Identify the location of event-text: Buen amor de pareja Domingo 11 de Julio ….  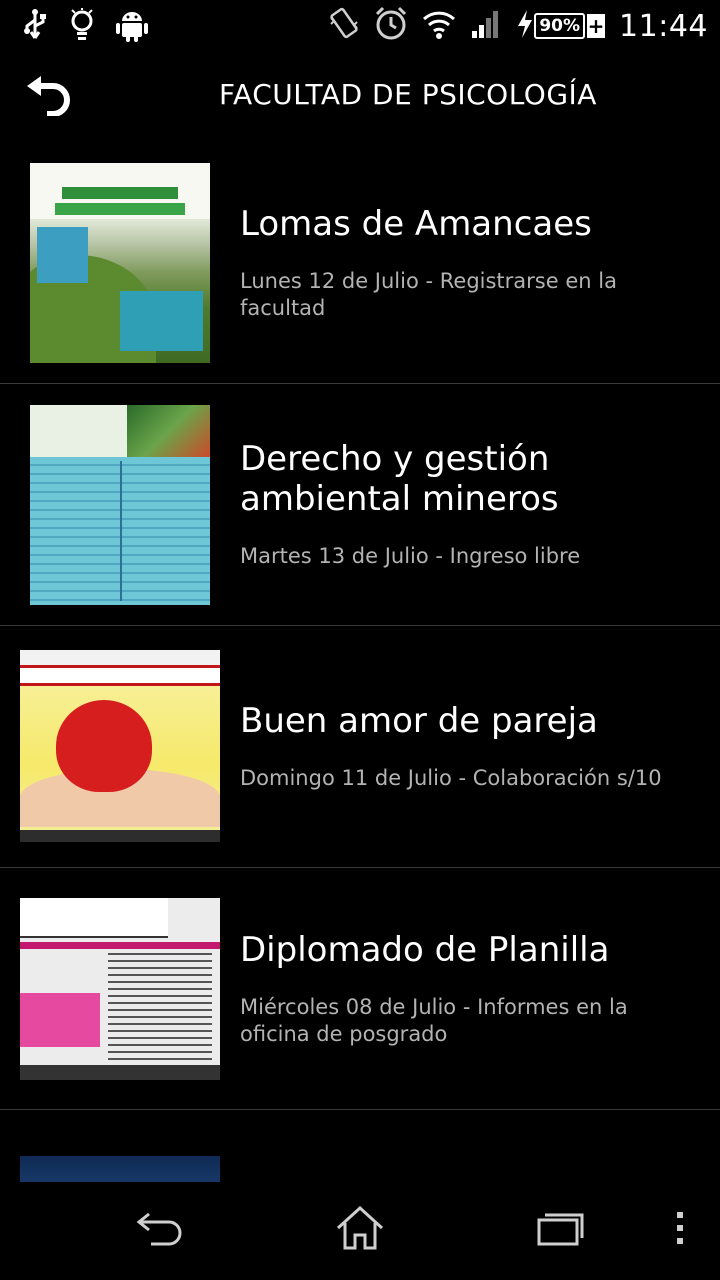
(470, 746).